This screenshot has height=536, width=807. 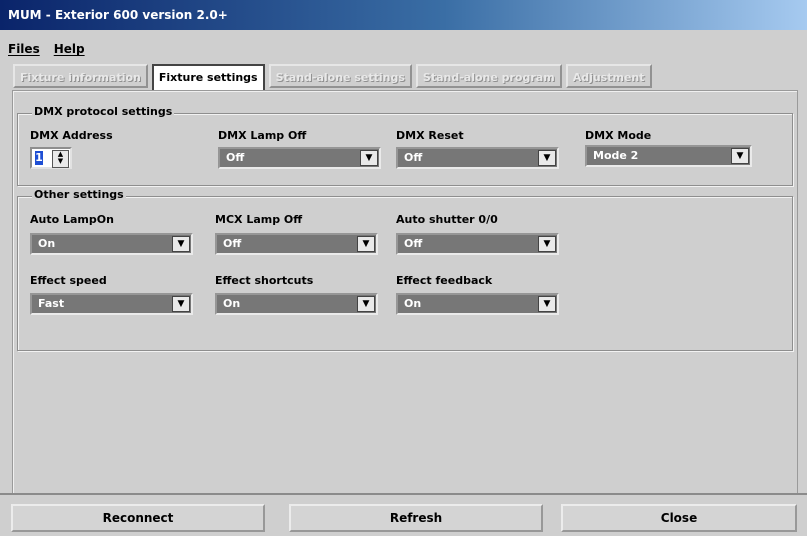 What do you see at coordinates (111, 304) in the screenshot?
I see `effect-speed-select: Fast ▼` at bounding box center [111, 304].